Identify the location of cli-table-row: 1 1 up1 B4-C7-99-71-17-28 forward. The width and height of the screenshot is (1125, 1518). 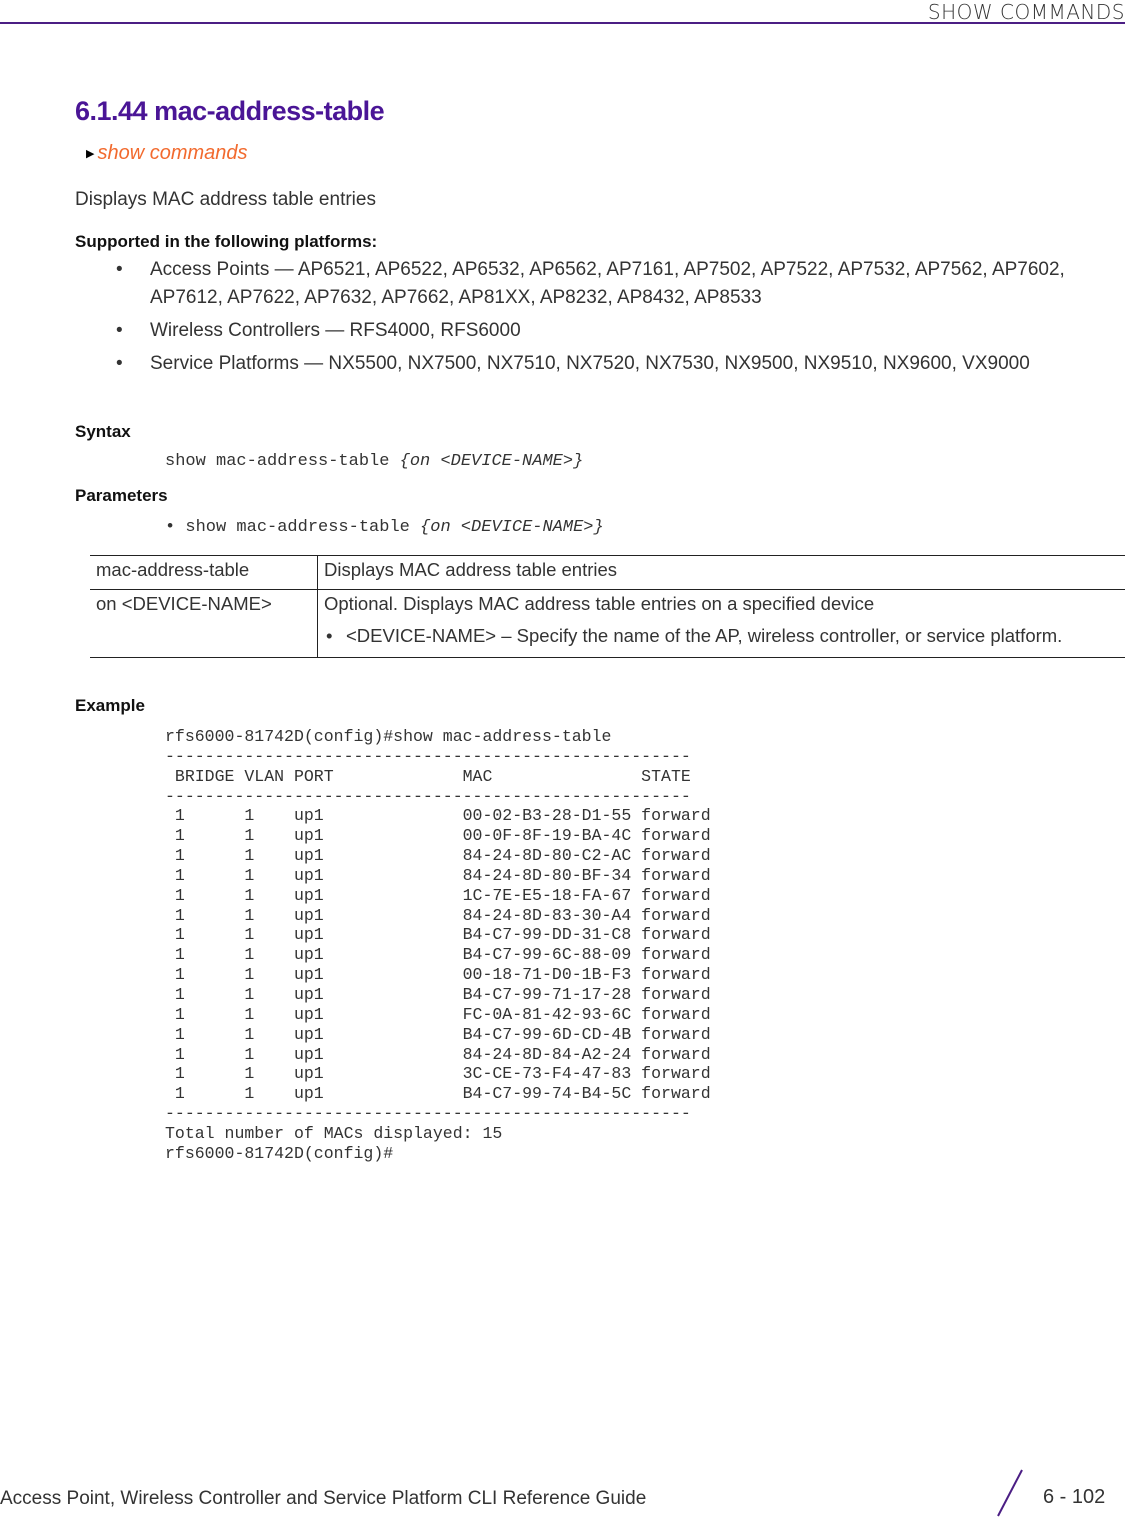
(438, 994).